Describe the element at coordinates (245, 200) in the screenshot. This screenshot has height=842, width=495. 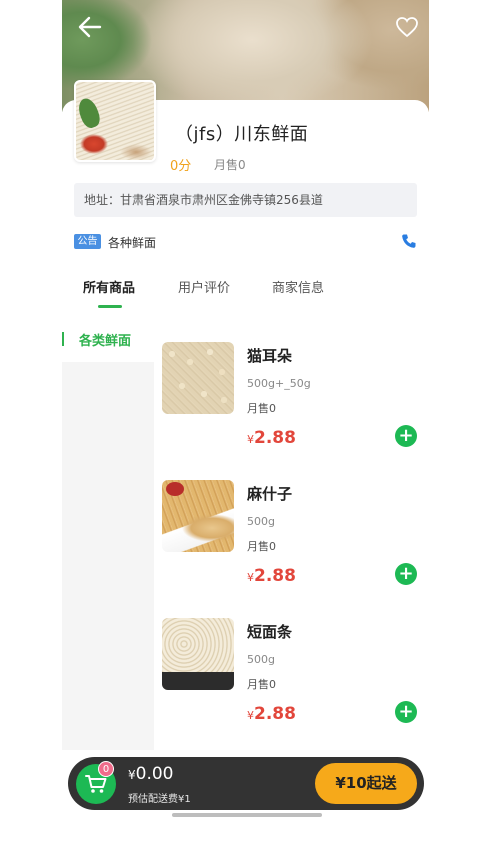
I see `shop-address: 地址：甘肃省酒泉市肃州区金佛寺镇256县道` at that location.